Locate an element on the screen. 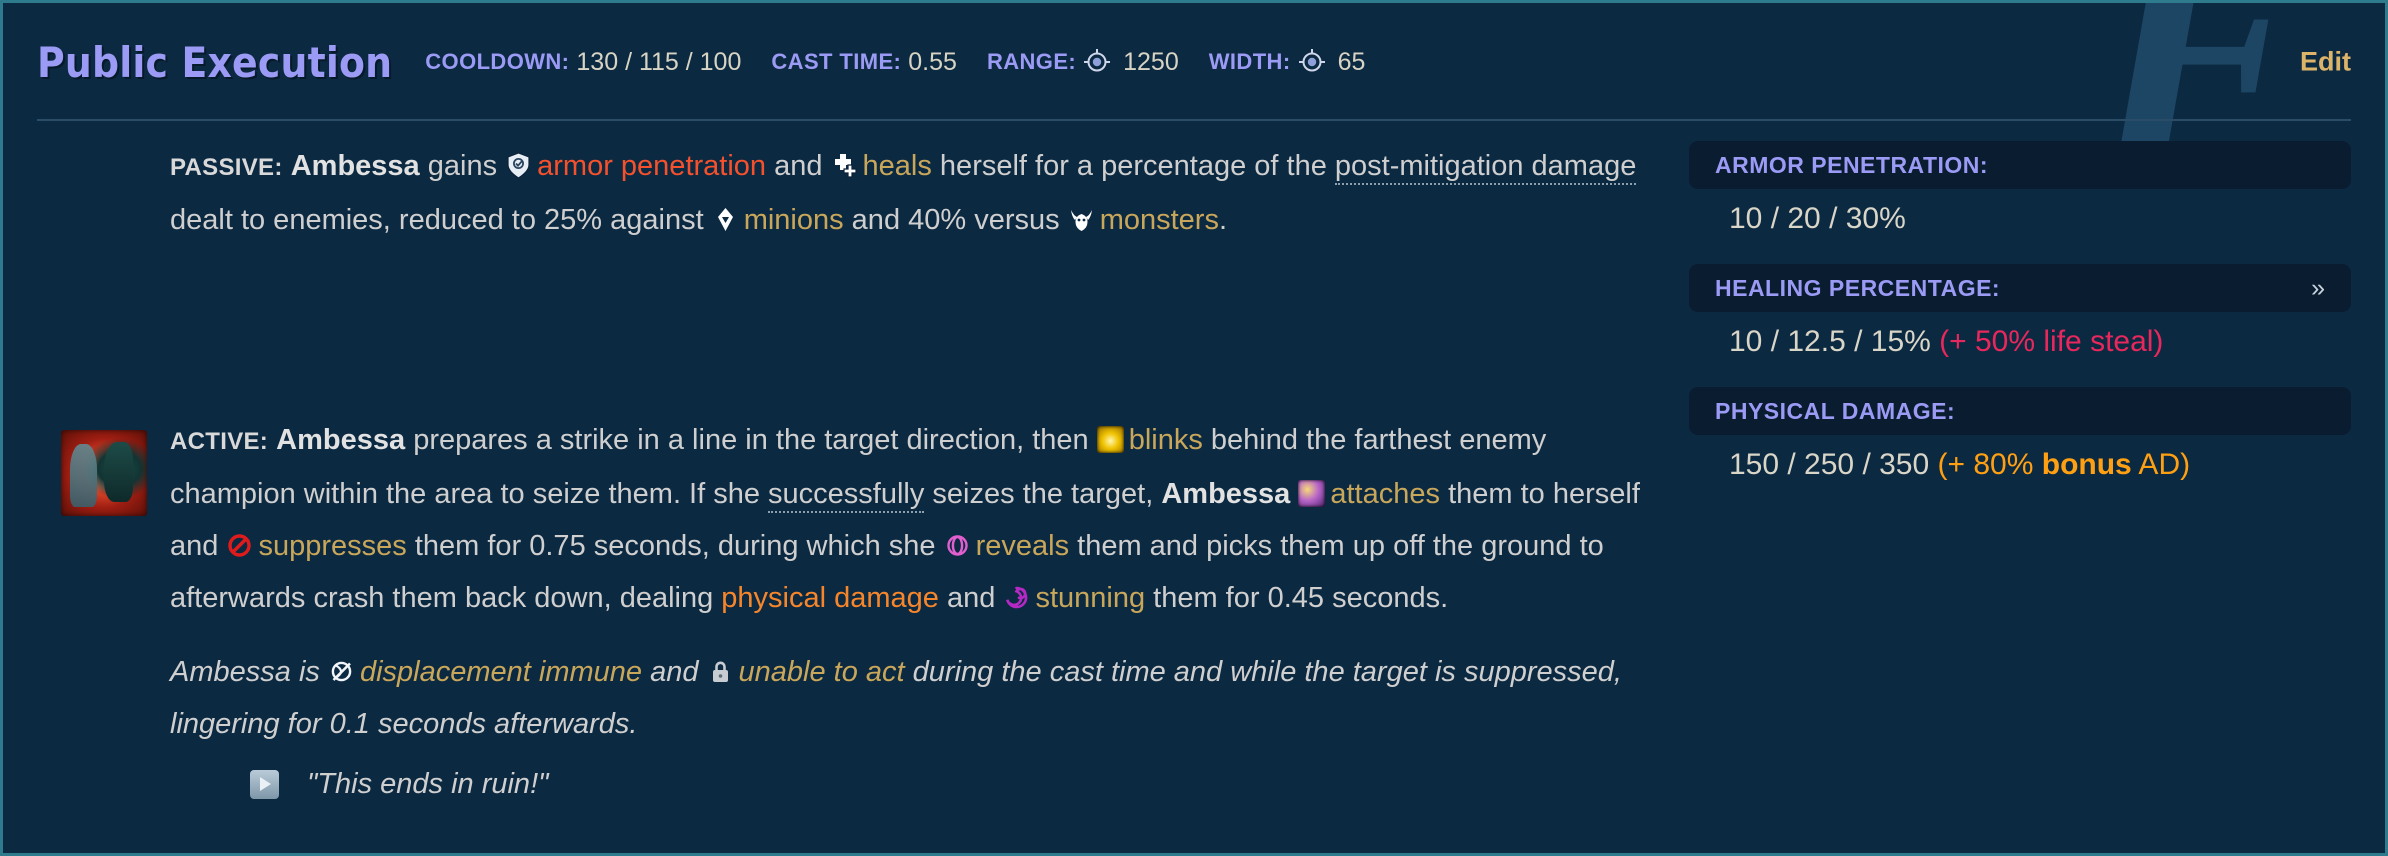  panel-armor-penetration-header: ARMOR PENETRATION: is located at coordinates (2020, 165).